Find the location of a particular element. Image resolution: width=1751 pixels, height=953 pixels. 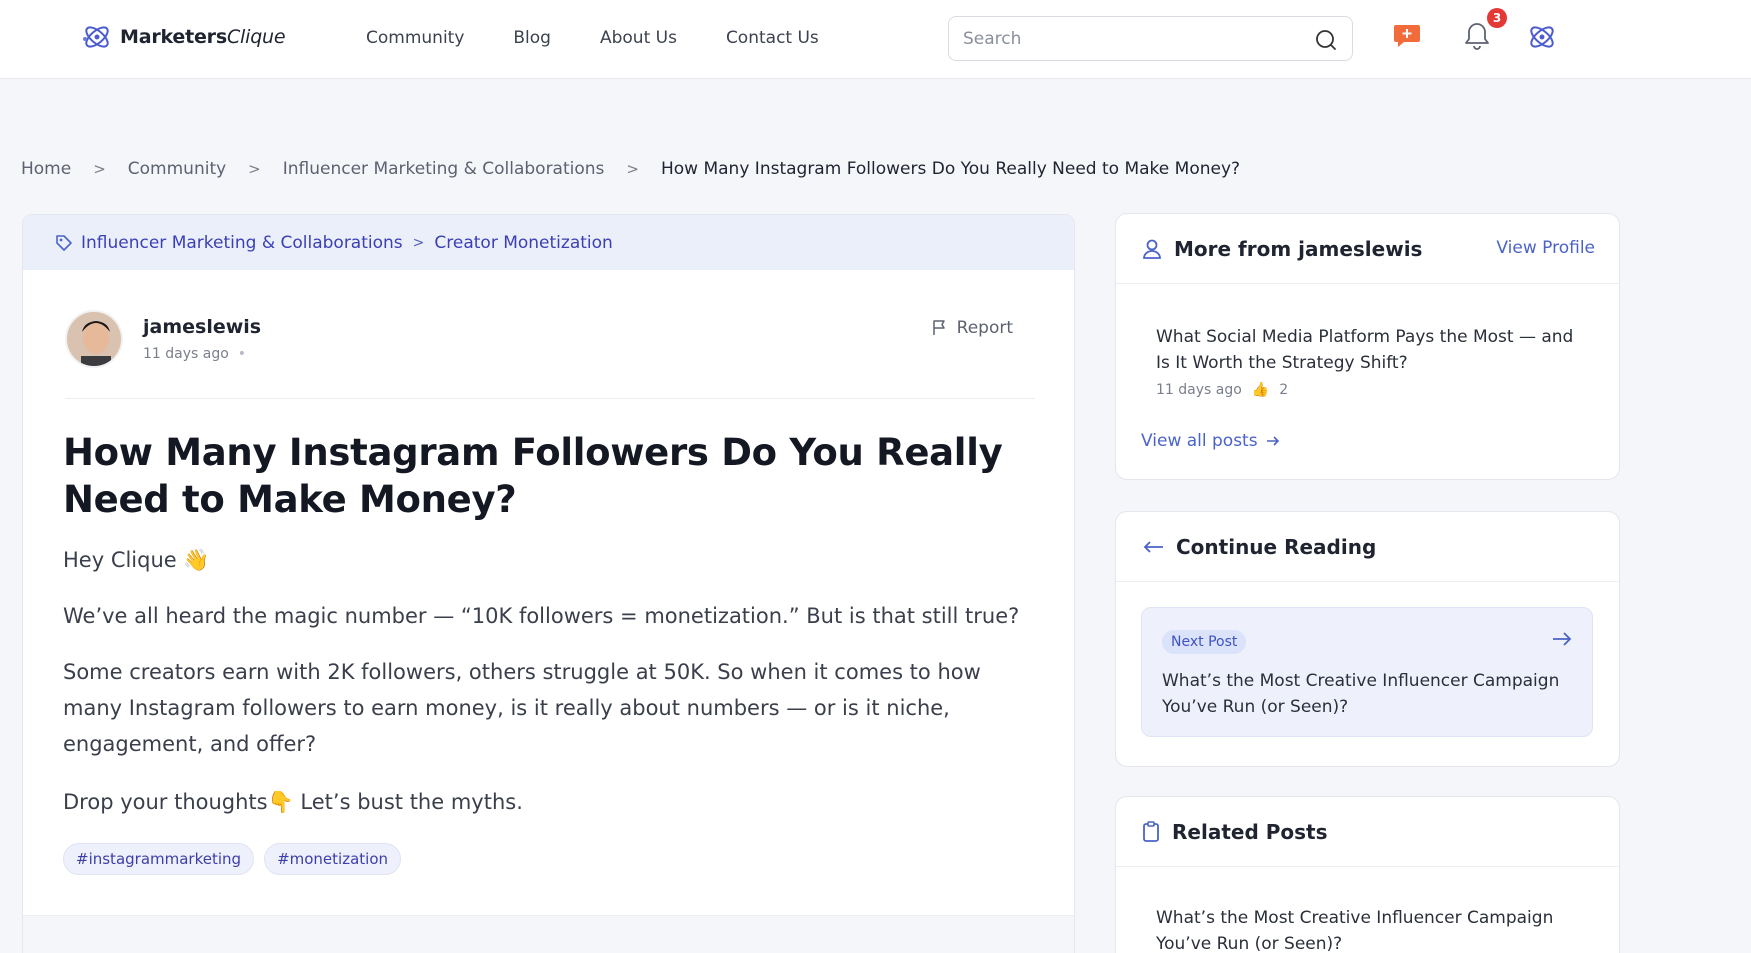

report-button: Report is located at coordinates (972, 328).